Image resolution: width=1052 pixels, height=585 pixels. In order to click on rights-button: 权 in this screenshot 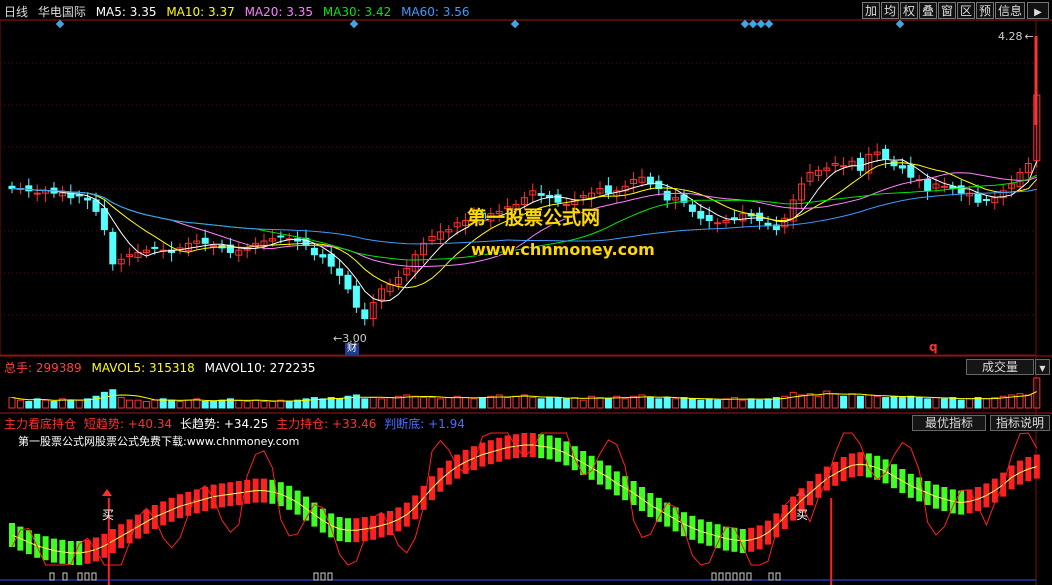, I will do `click(909, 10)`.